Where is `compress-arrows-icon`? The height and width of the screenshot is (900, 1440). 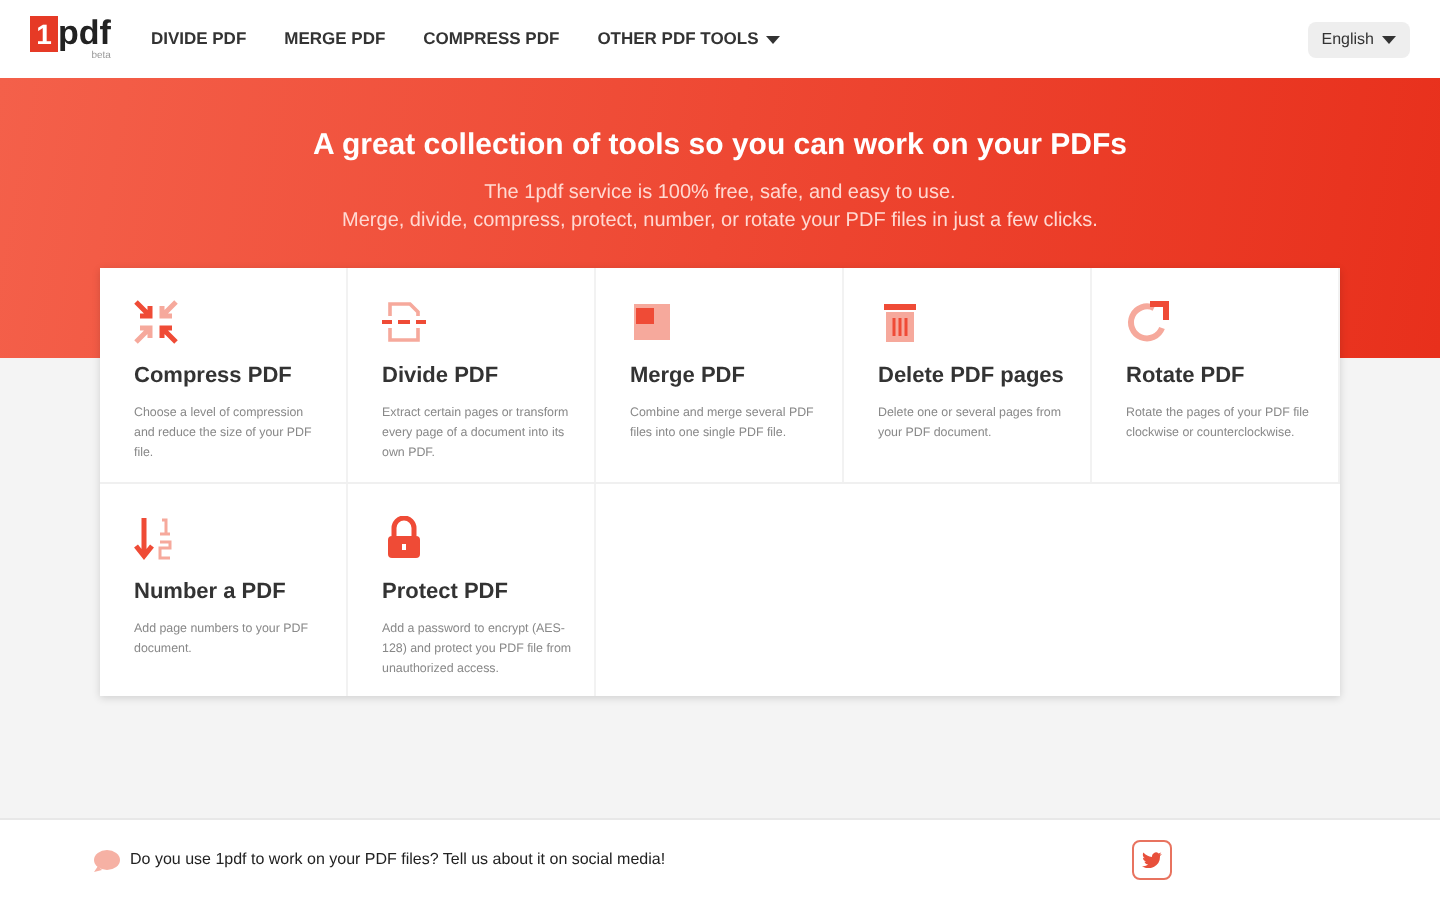 compress-arrows-icon is located at coordinates (156, 322).